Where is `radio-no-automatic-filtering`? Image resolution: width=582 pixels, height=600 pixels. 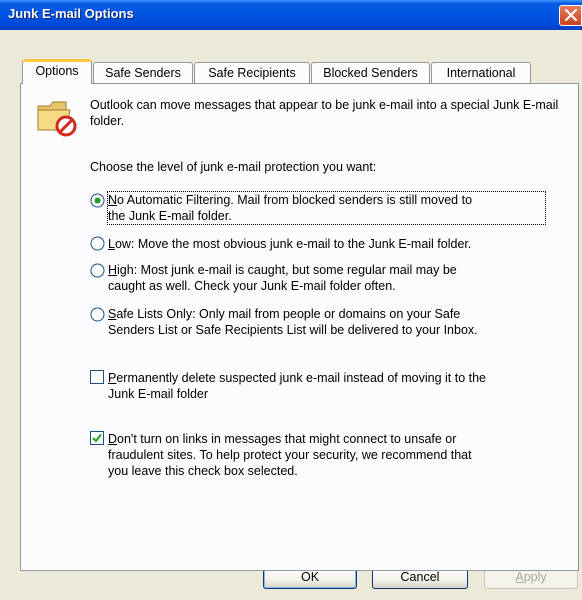
radio-no-automatic-filtering is located at coordinates (97, 202).